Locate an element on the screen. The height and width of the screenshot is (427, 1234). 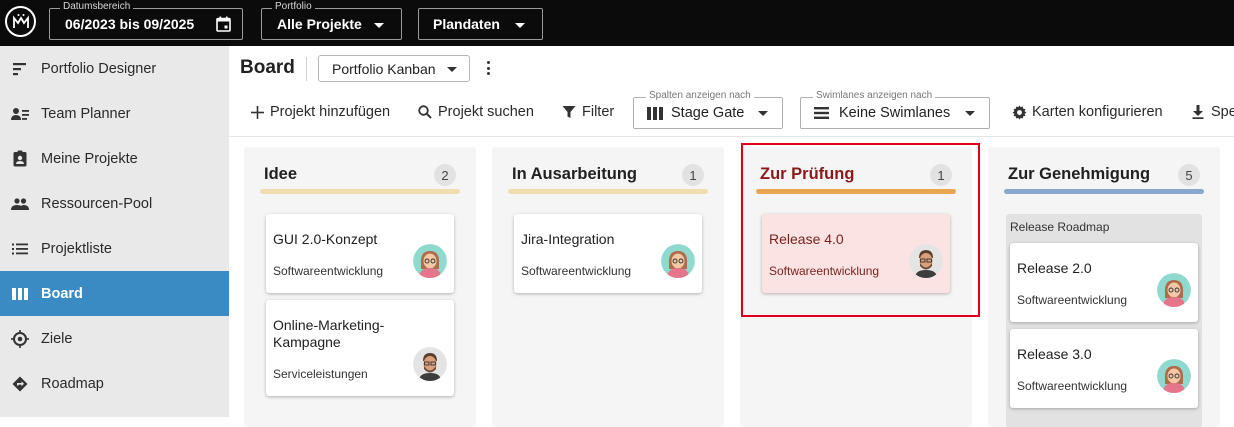
target-icon is located at coordinates (20, 338).